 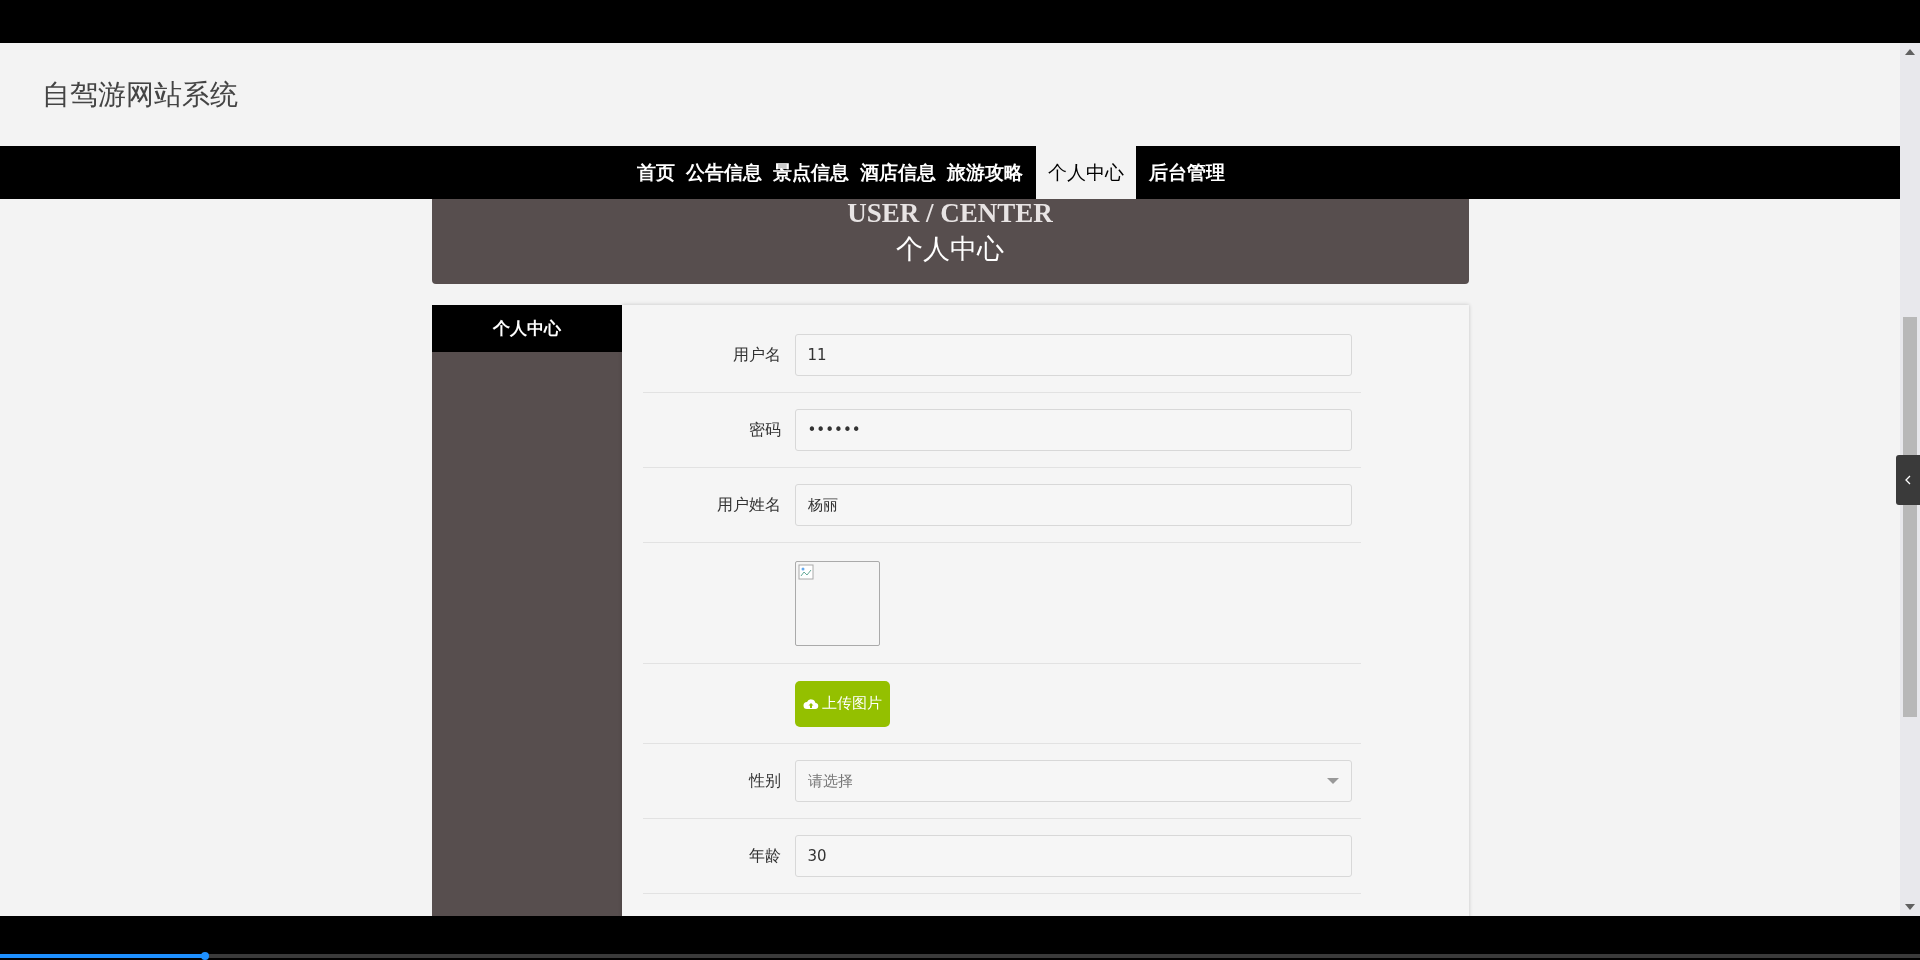 I want to click on nav-link: 个人中心, so click(x=1086, y=172).